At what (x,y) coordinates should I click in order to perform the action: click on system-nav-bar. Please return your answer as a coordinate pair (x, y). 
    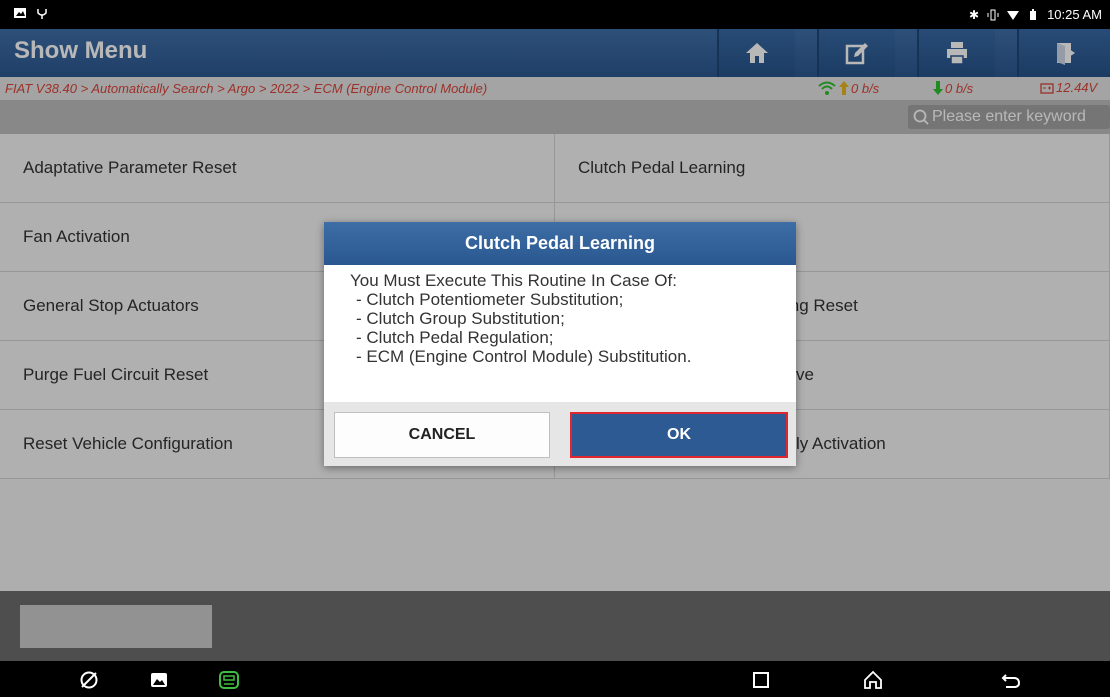
    Looking at the image, I should click on (555, 679).